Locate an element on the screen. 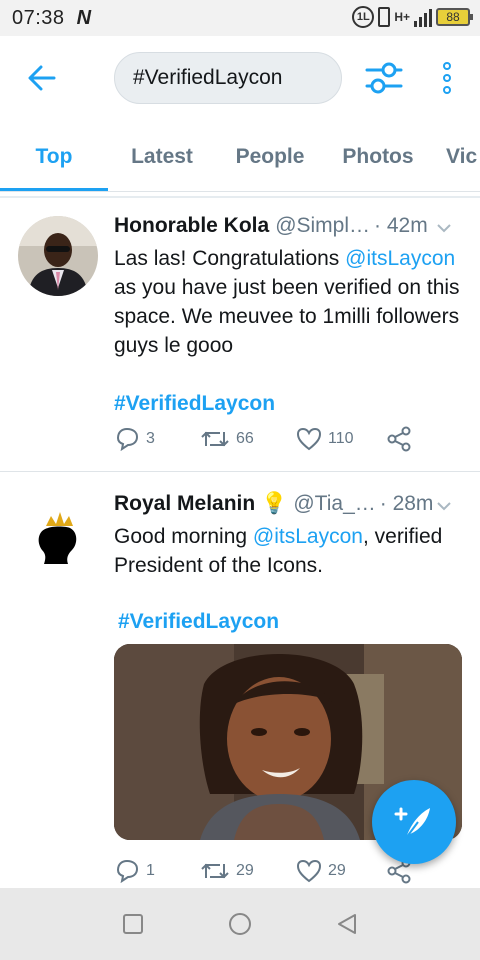 Image resolution: width=480 pixels, height=960 pixels. reply-button: 1 is located at coordinates (157, 871).